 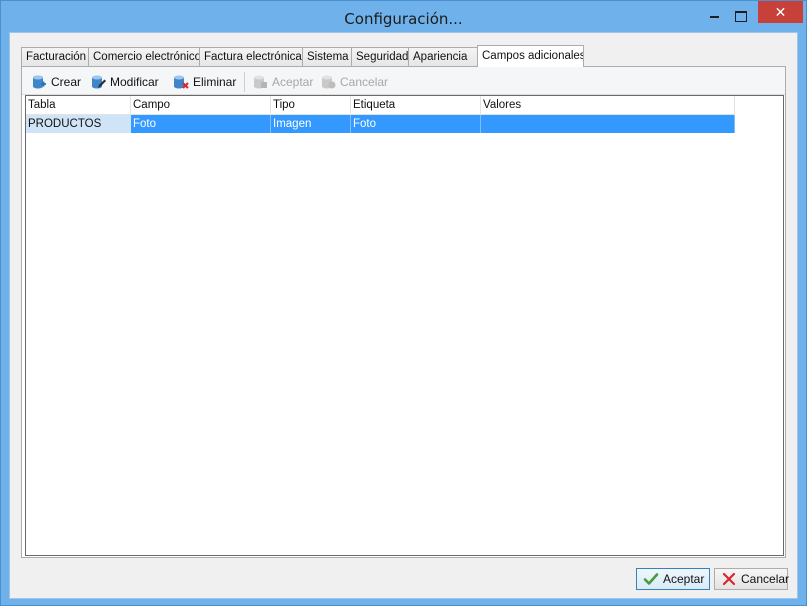 What do you see at coordinates (39, 82) in the screenshot?
I see `database-add-icon` at bounding box center [39, 82].